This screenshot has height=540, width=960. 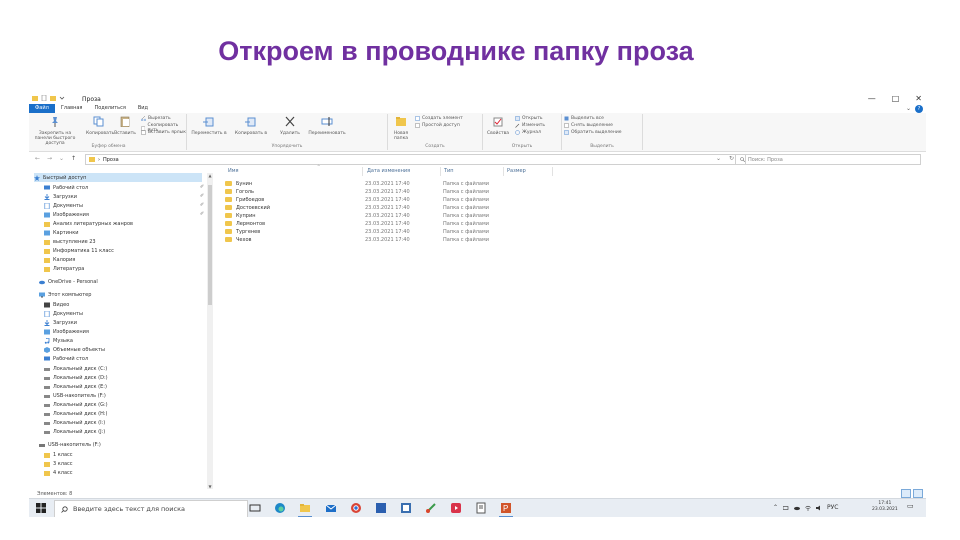 I want to click on clock: 17:41 23.03.2021, so click(x=885, y=507).